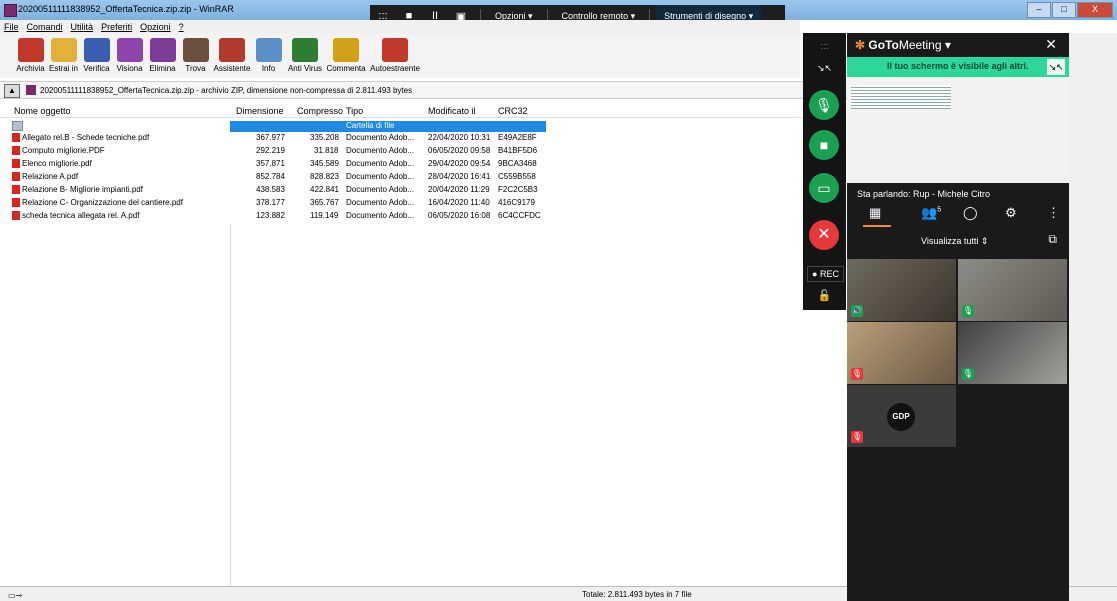 The width and height of the screenshot is (1117, 601). I want to click on commenta-button: Commenta, so click(346, 56).